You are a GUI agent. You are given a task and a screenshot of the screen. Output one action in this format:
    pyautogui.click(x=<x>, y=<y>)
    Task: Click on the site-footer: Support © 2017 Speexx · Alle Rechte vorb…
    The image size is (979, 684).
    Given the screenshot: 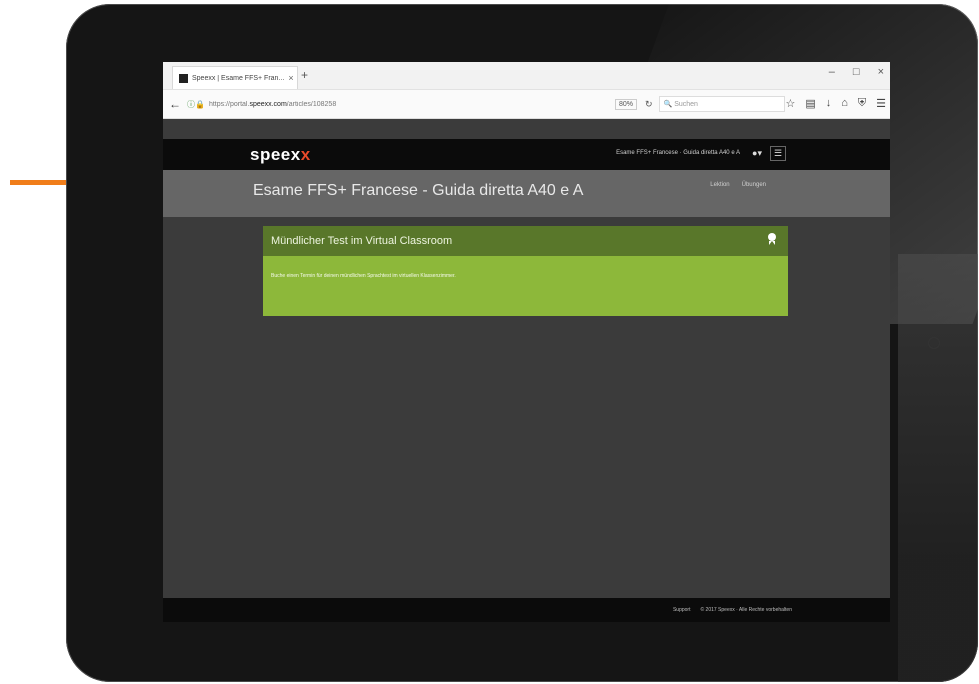 What is the action you would take?
    pyautogui.click(x=526, y=610)
    